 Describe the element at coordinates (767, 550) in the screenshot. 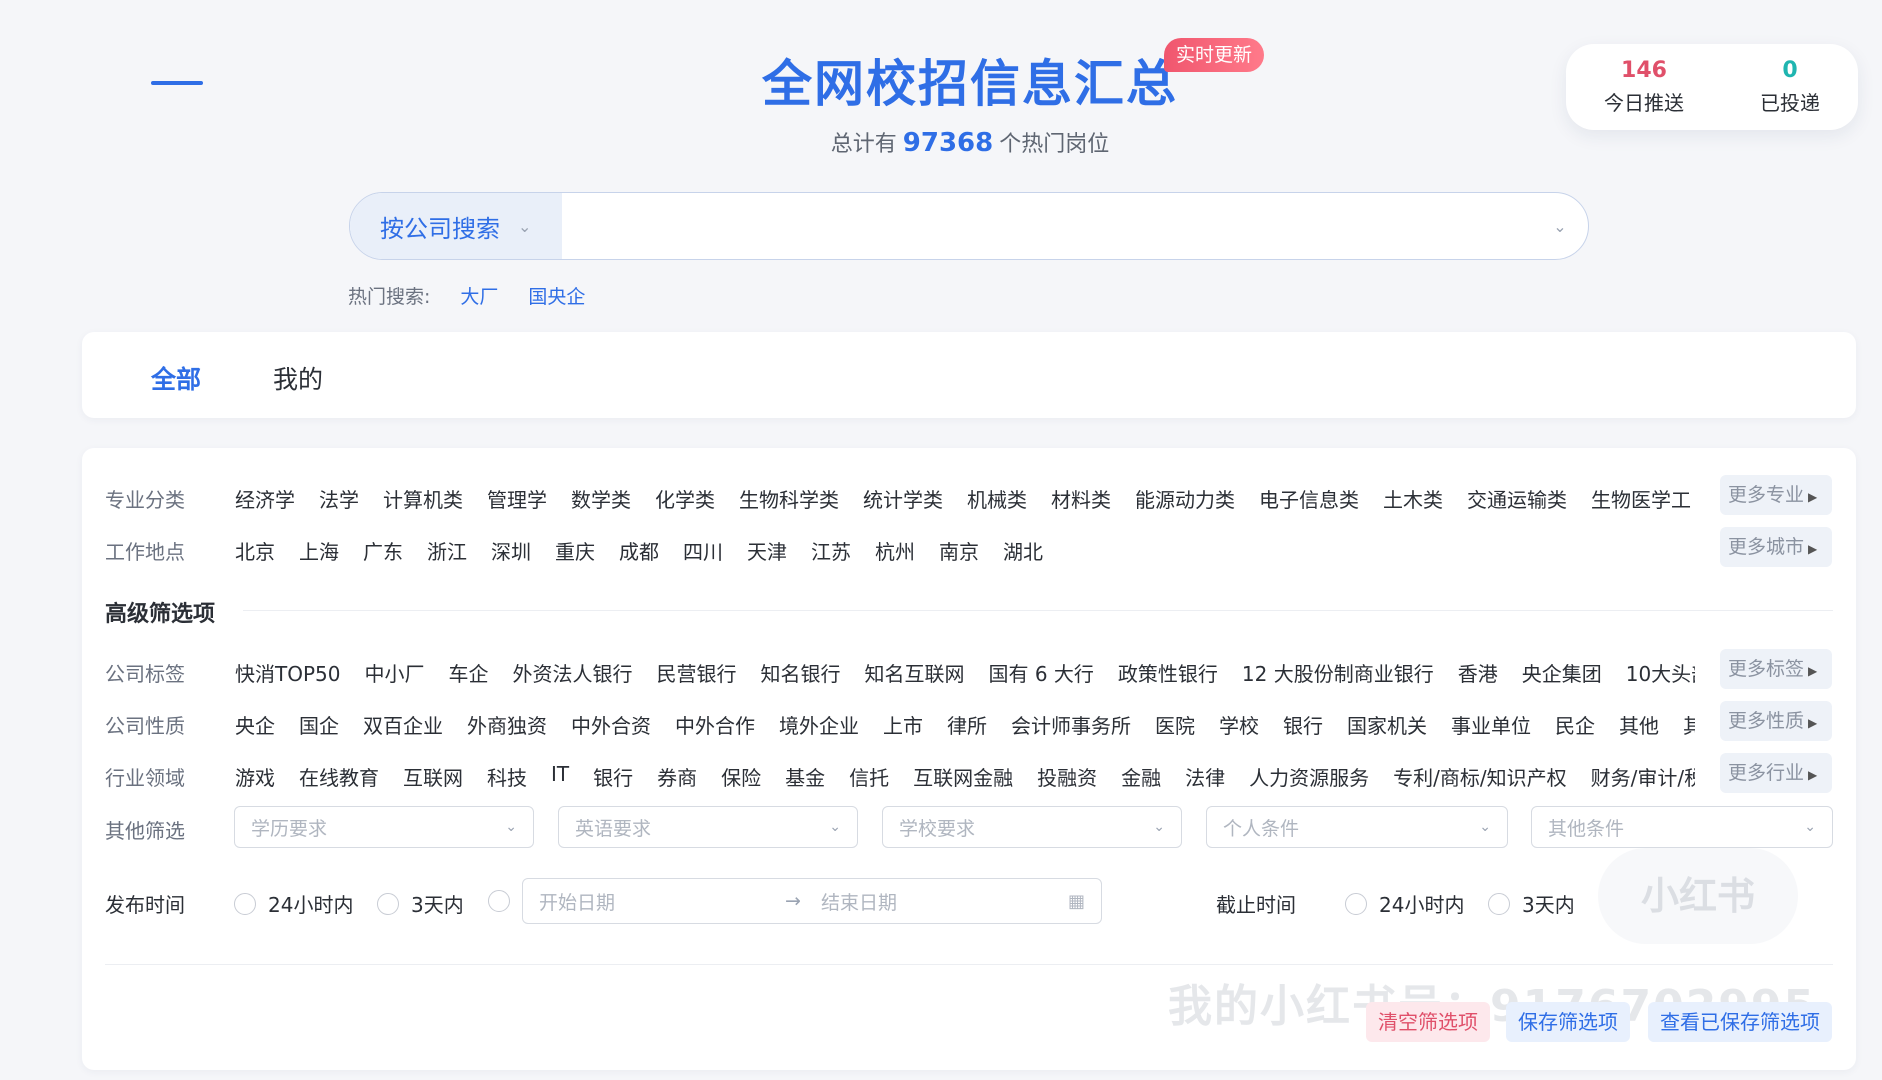

I see `location-item: 天津` at that location.